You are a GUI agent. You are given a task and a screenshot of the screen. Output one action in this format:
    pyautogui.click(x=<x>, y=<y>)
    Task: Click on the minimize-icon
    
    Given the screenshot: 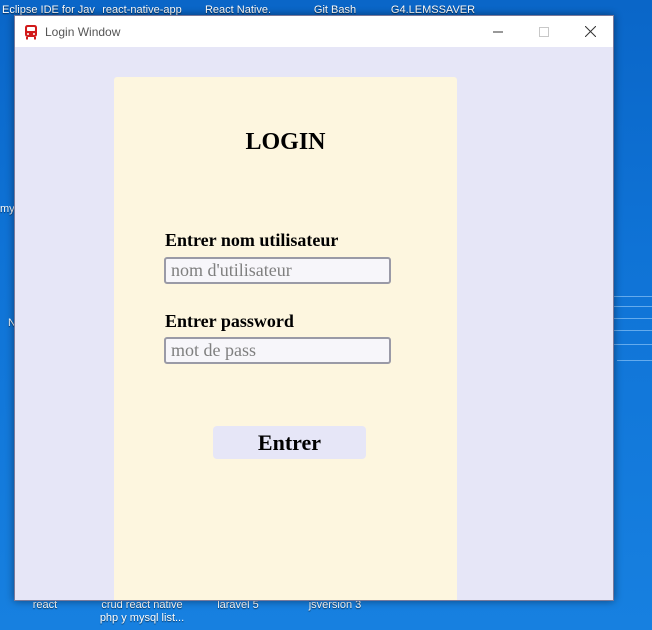 What is the action you would take?
    pyautogui.click(x=498, y=31)
    